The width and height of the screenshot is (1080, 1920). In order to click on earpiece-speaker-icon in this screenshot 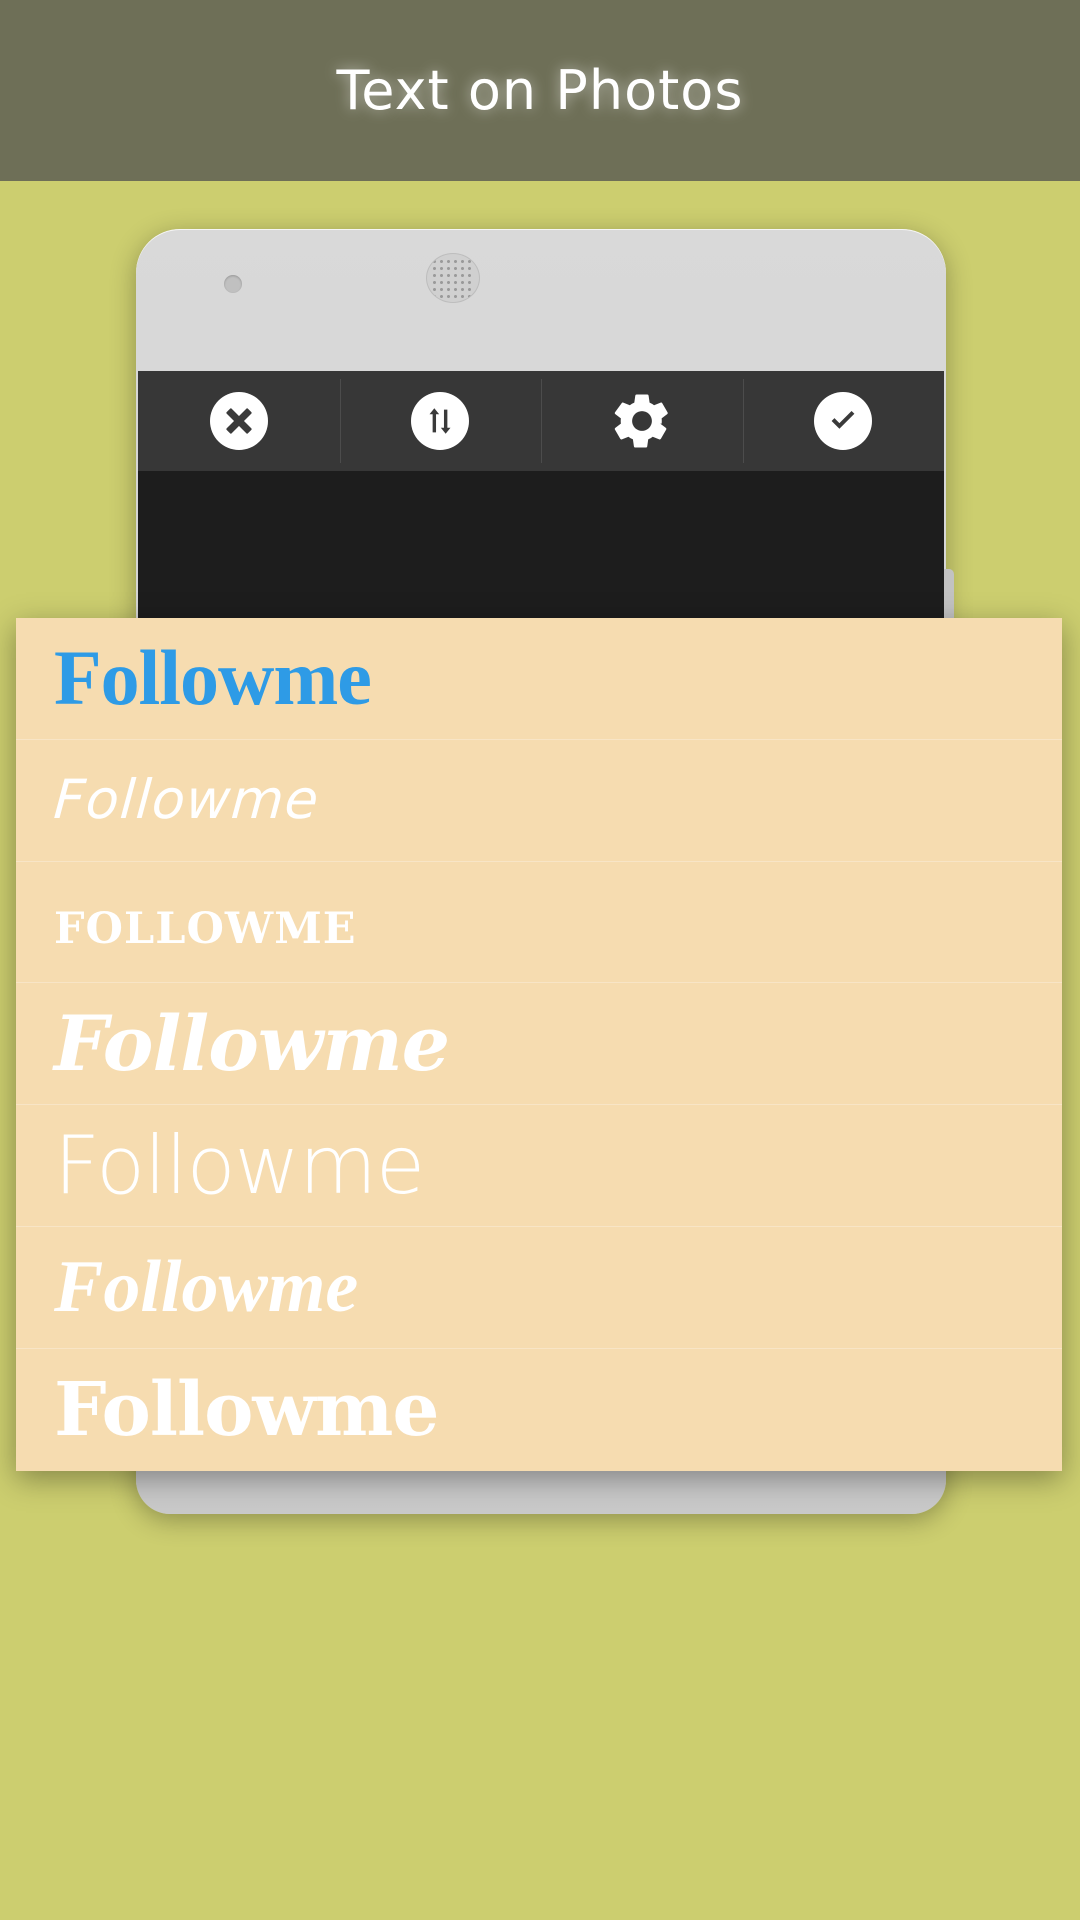, I will do `click(453, 278)`.